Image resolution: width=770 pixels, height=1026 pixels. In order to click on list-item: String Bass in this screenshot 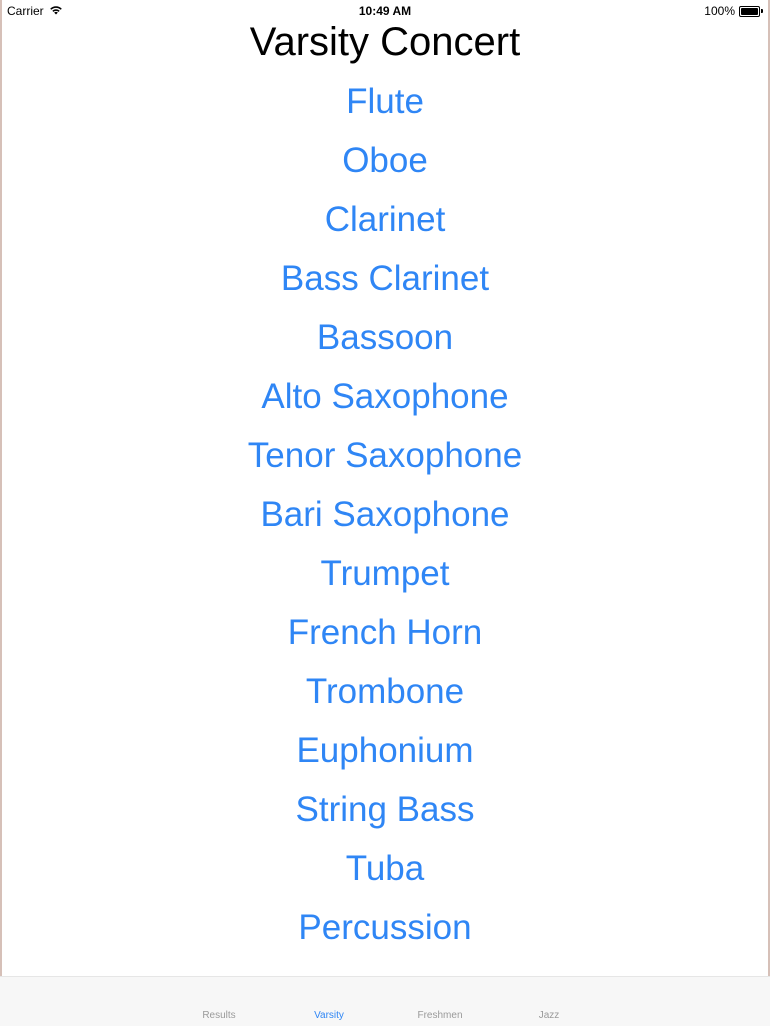, I will do `click(385, 809)`.